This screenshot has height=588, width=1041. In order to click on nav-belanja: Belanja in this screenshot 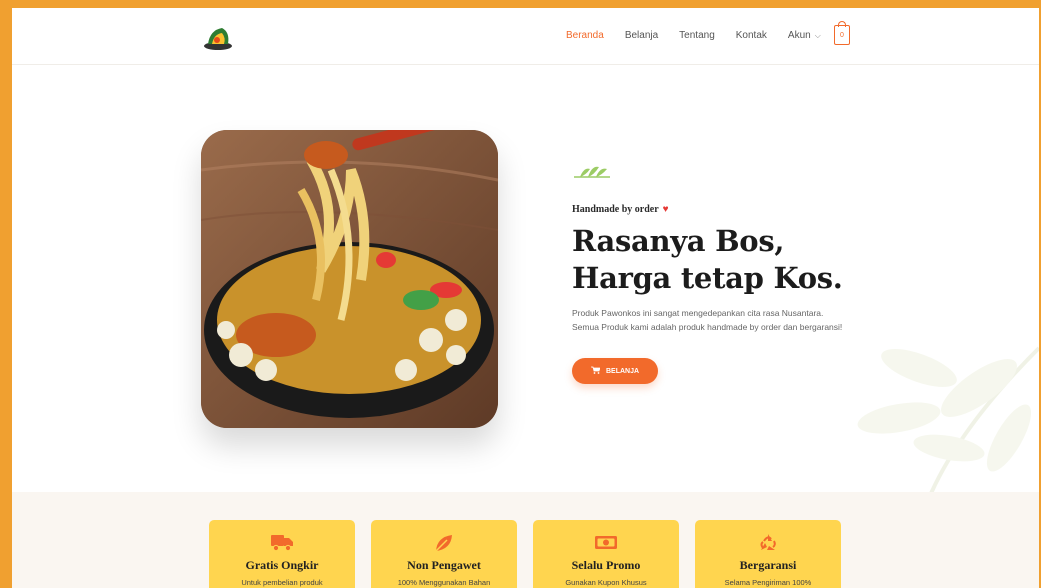, I will do `click(641, 35)`.